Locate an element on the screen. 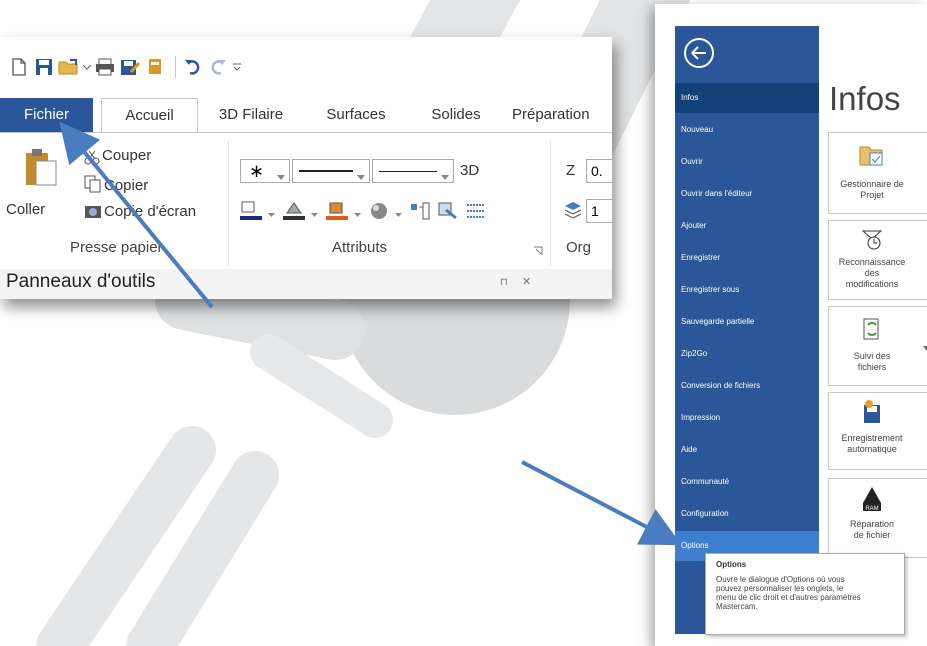 This screenshot has height=646, width=927. save-as-icon is located at coordinates (130, 67).